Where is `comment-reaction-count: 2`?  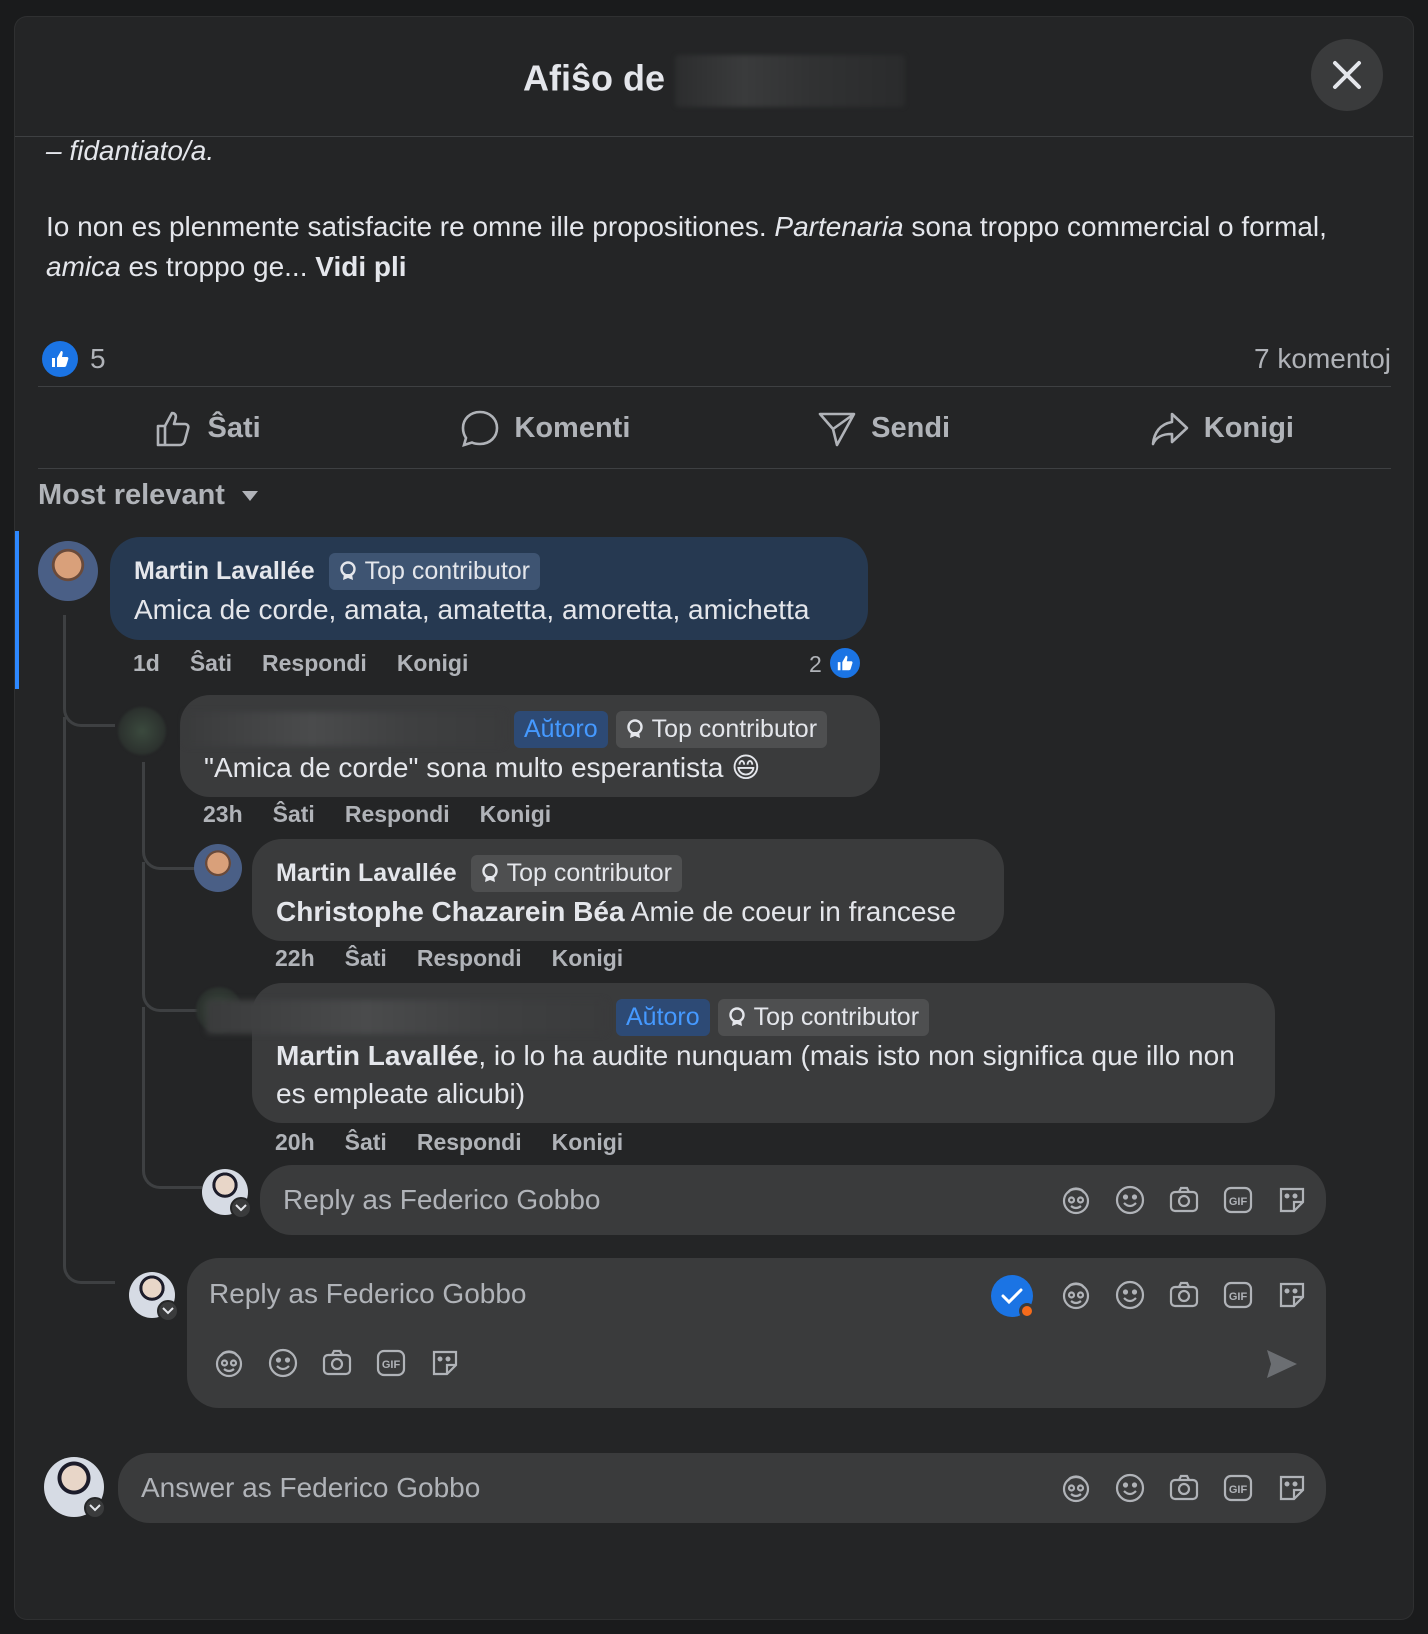 comment-reaction-count: 2 is located at coordinates (815, 664).